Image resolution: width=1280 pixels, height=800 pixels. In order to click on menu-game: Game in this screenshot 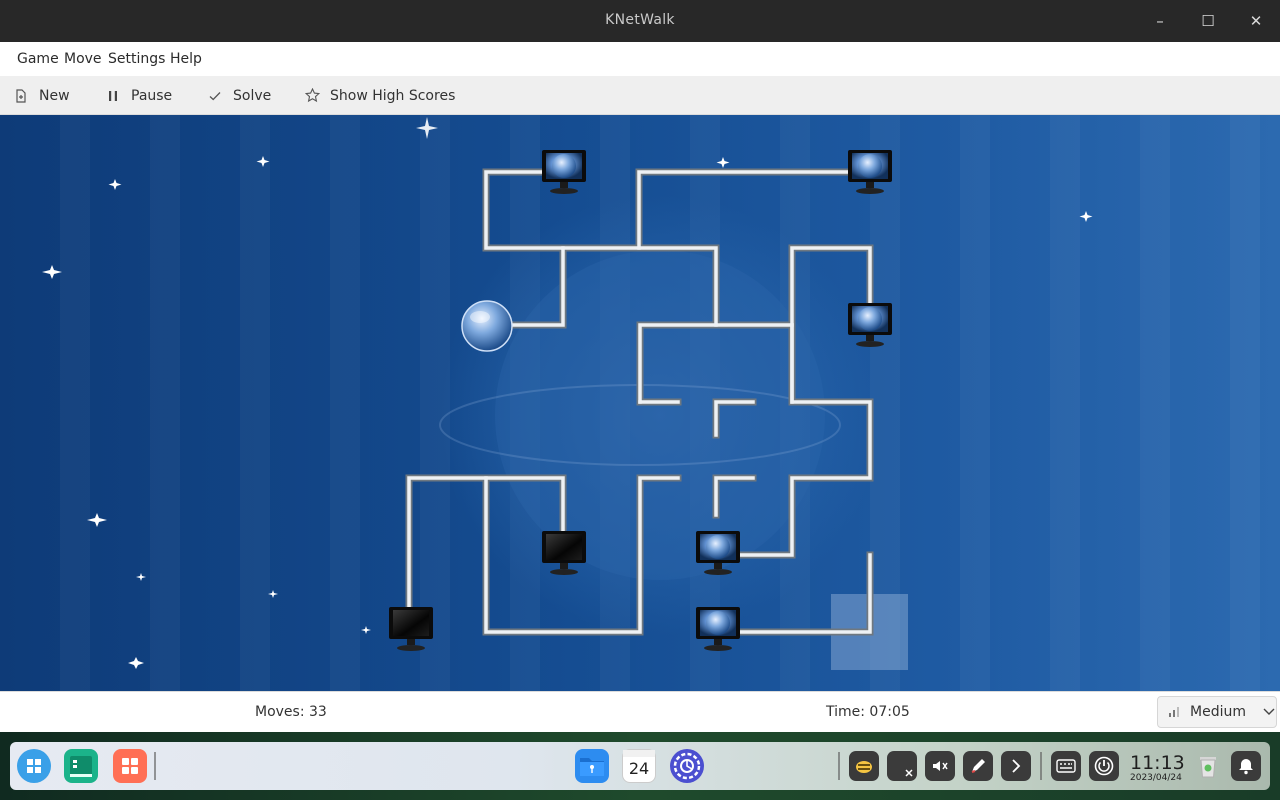, I will do `click(38, 59)`.